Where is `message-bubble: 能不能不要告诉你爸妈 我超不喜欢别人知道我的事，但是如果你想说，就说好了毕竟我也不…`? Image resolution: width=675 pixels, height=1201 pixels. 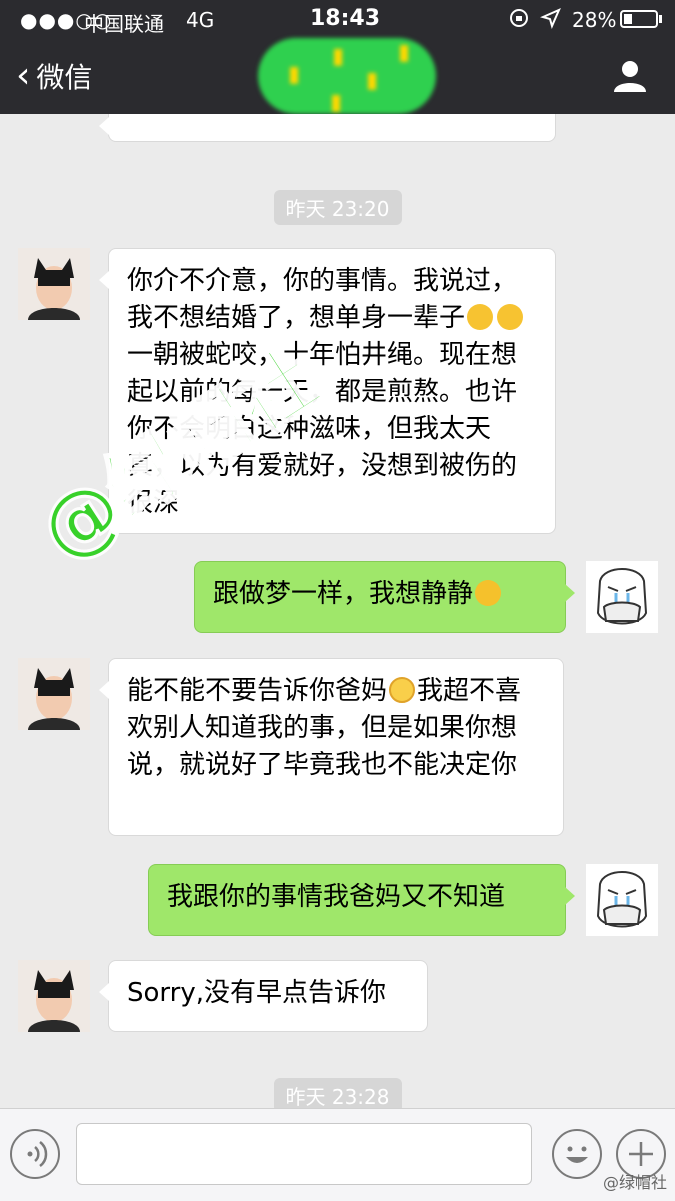 message-bubble: 能不能不要告诉你爸妈 我超不喜欢别人知道我的事，但是如果你想说，就说好了毕竟我也不… is located at coordinates (331, 747).